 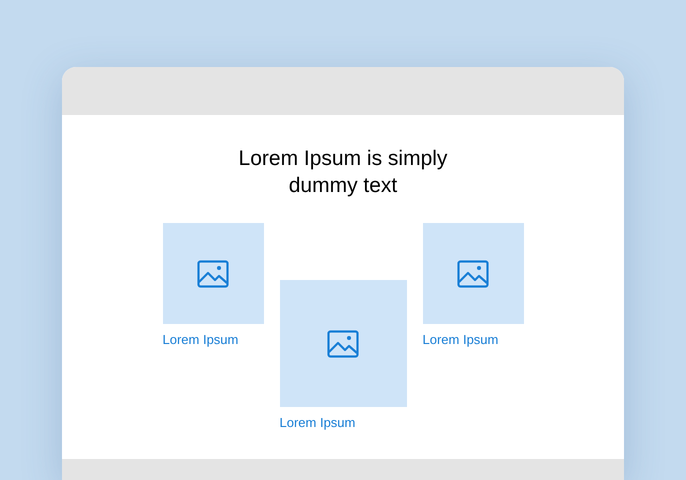 I want to click on heading: Lorem Ipsum is simply dummy text, so click(x=343, y=172).